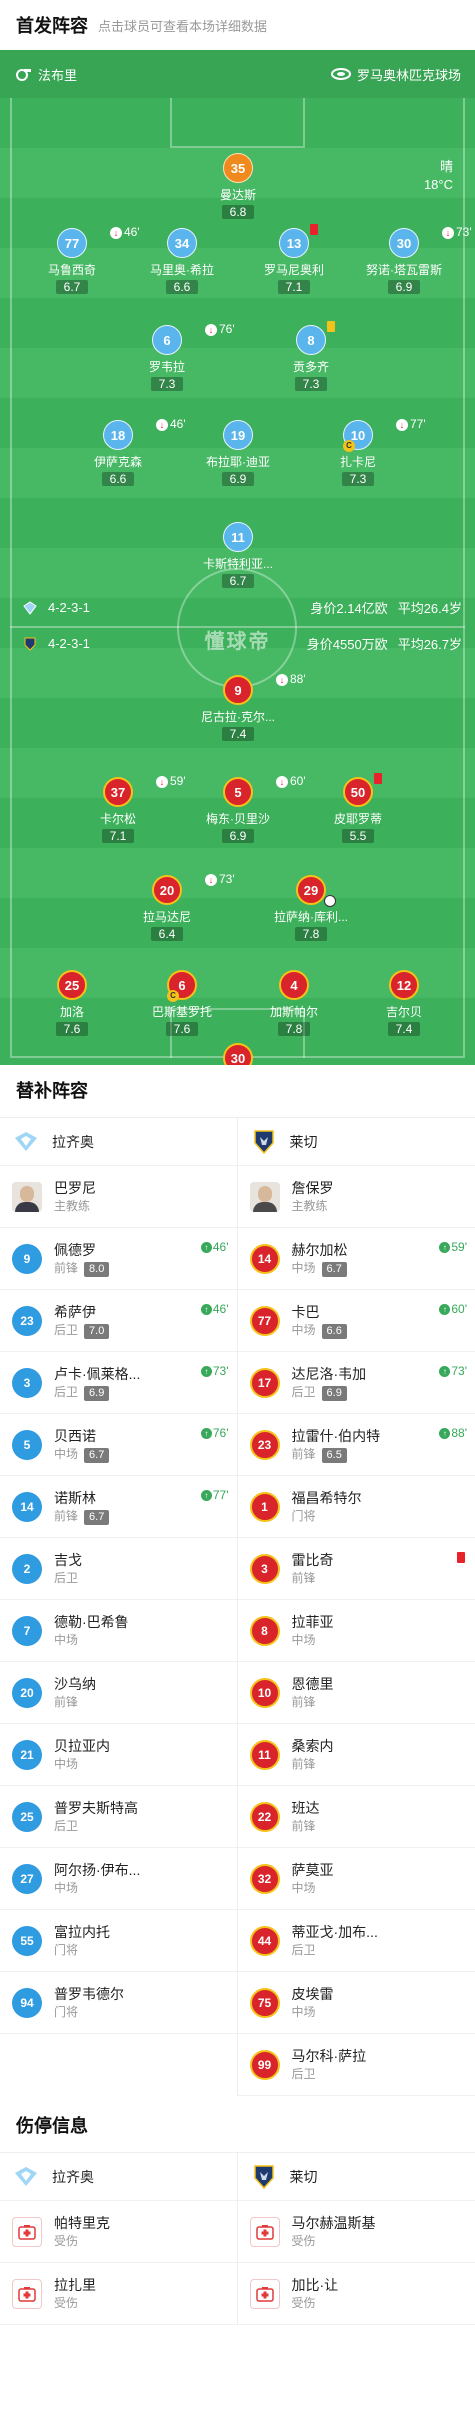  I want to click on away-player: 5 ↓ 60' 梅东·贝里沙 6.9, so click(242, 809).